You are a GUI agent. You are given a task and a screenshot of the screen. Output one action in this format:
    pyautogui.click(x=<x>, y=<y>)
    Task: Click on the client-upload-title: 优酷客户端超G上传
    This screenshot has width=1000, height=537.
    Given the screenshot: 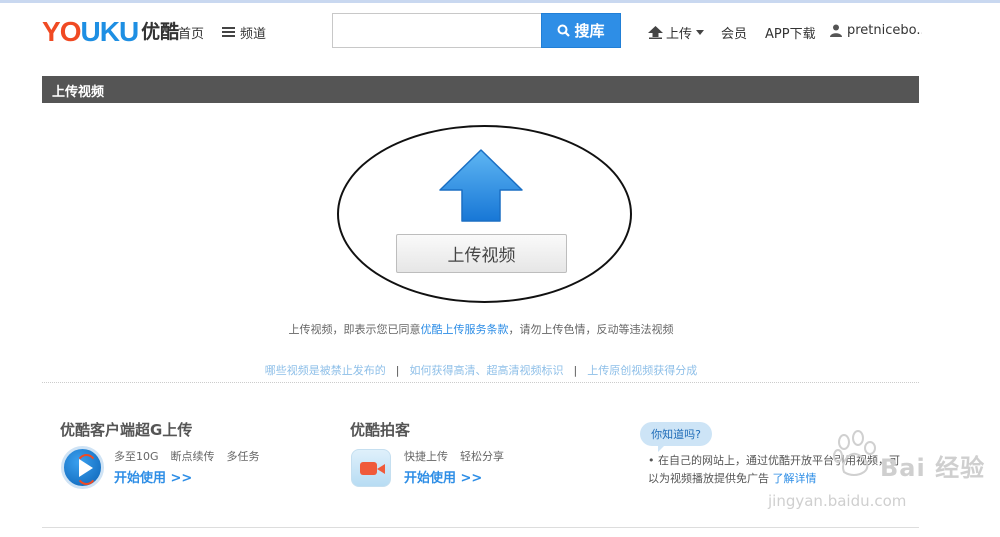 What is the action you would take?
    pyautogui.click(x=126, y=430)
    